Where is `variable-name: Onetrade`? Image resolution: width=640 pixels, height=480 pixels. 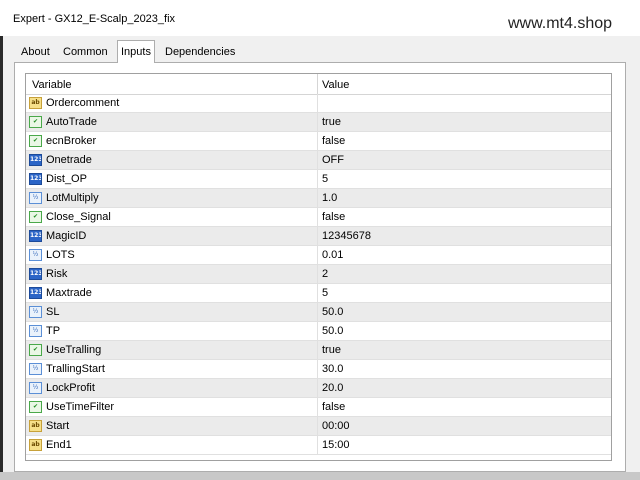
variable-name: Onetrade is located at coordinates (69, 160).